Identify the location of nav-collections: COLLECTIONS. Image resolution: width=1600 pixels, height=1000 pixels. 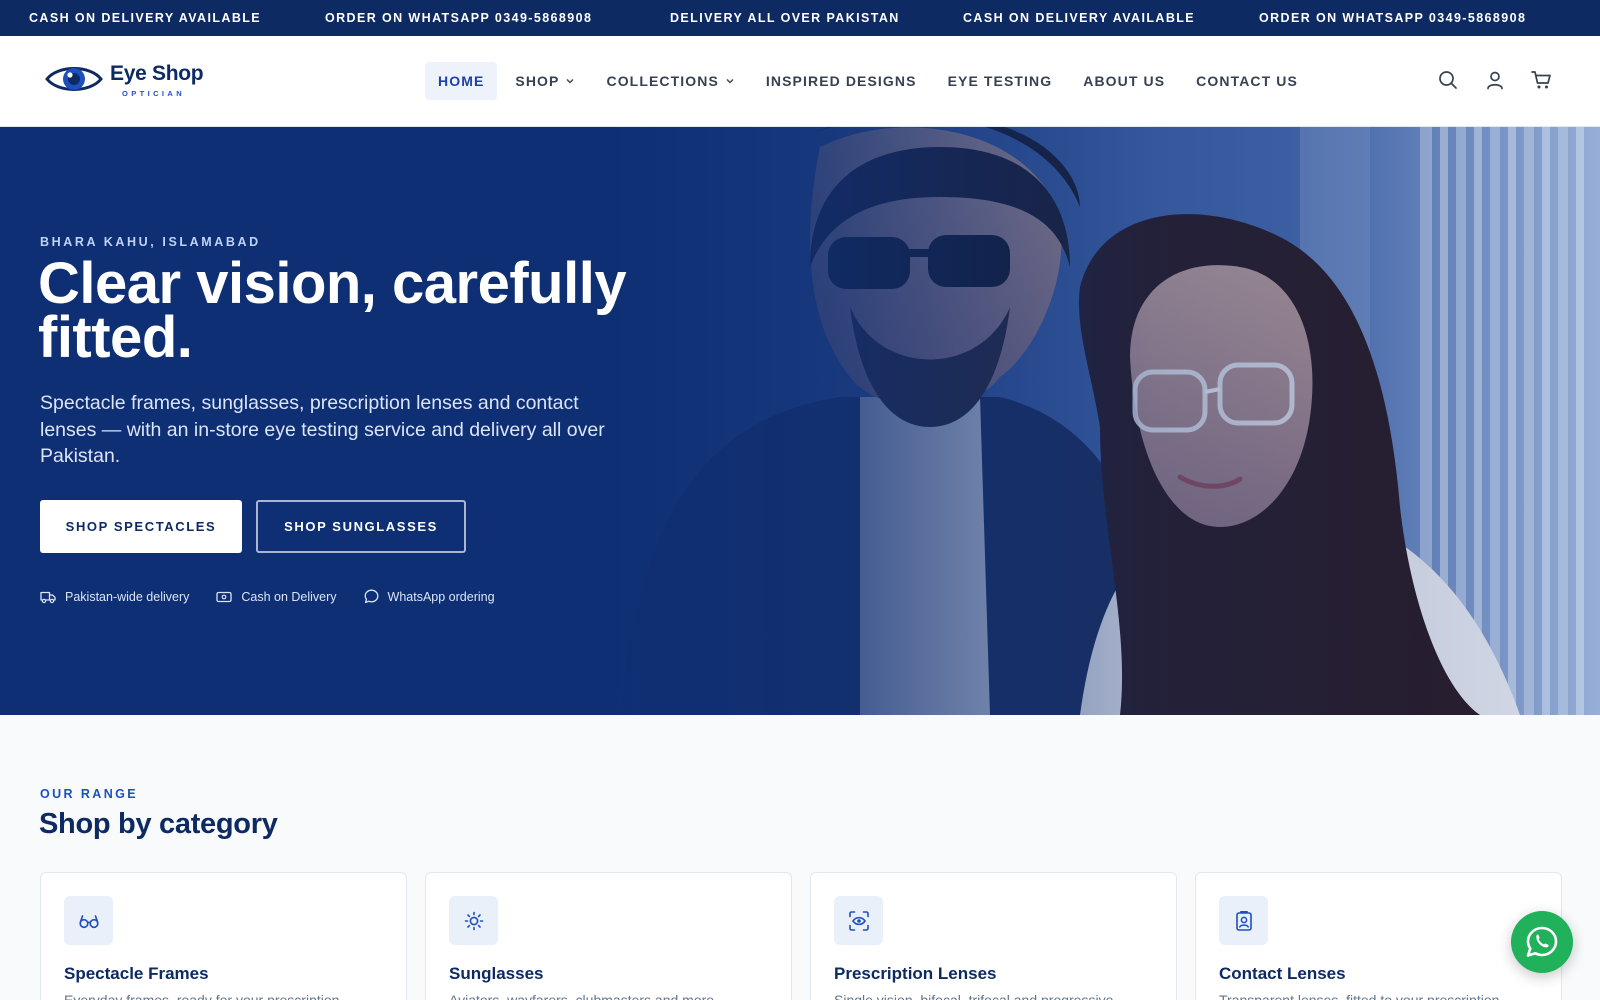
(670, 81).